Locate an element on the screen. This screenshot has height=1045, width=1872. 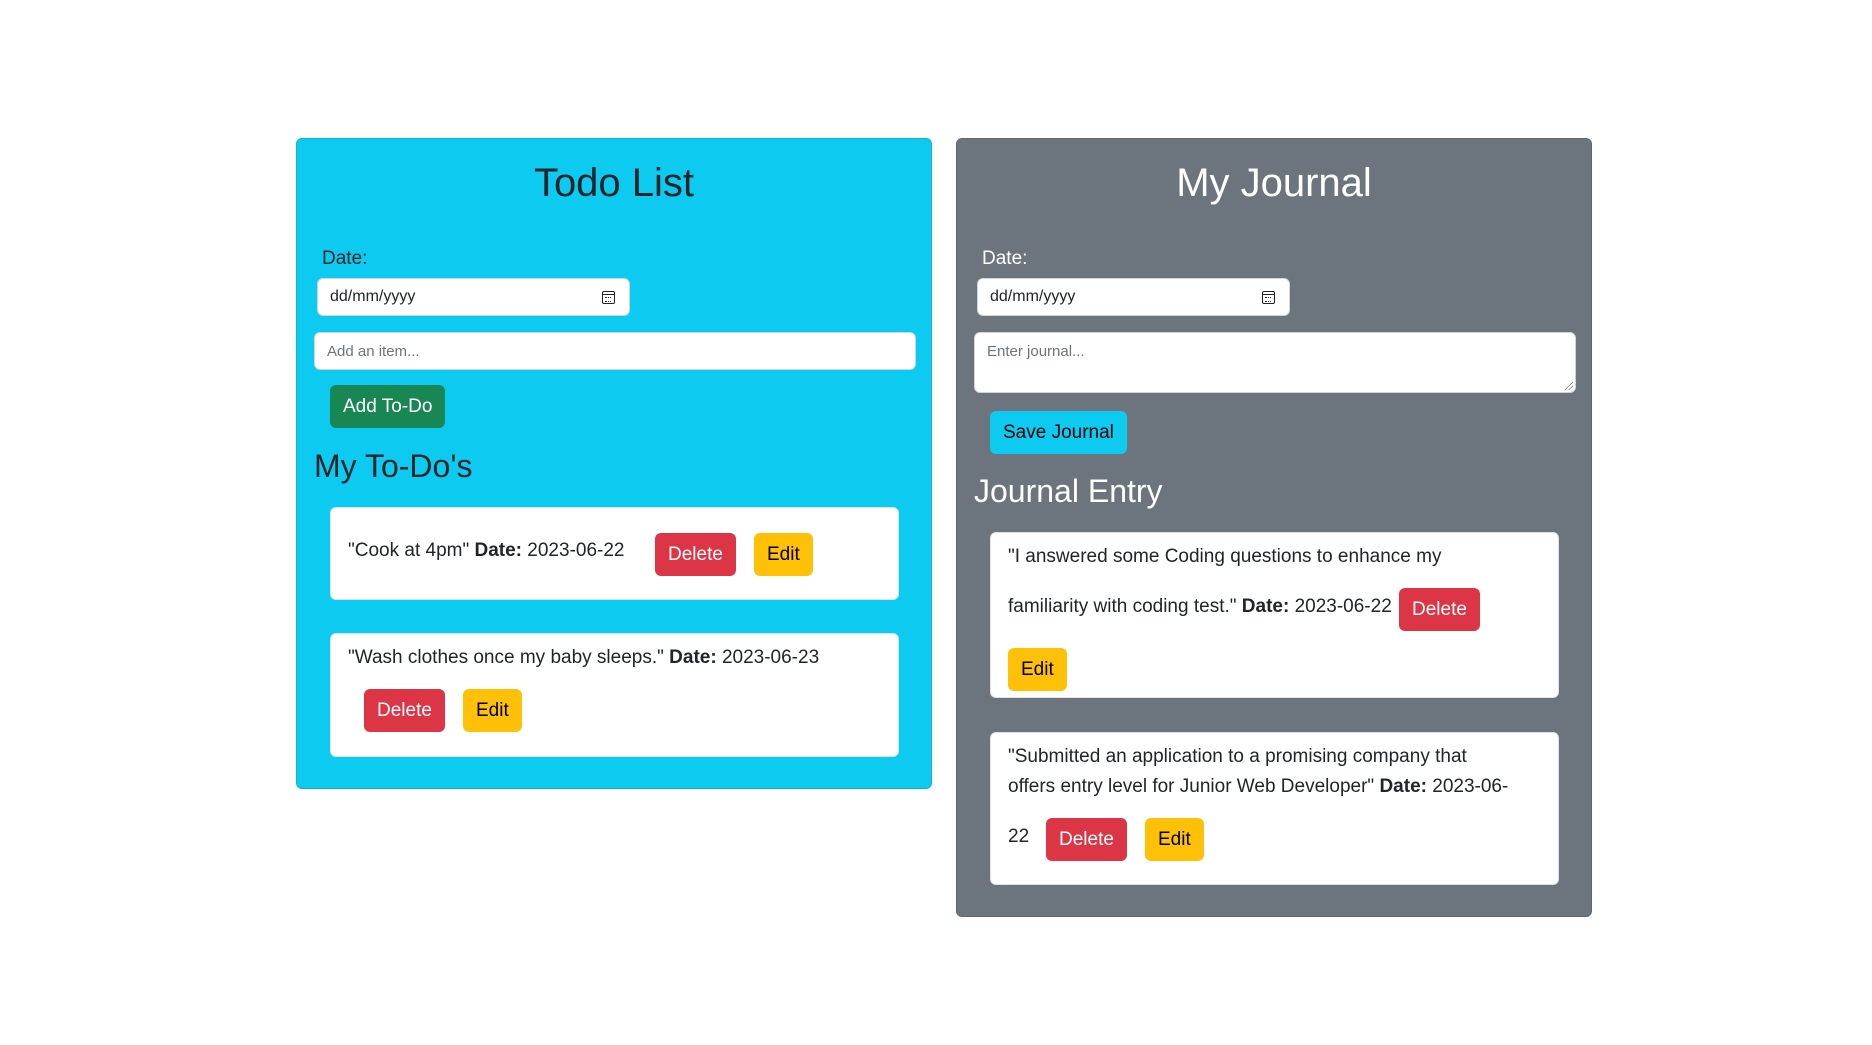
todo-item-title: "Cook at 4pm" is located at coordinates (409, 550).